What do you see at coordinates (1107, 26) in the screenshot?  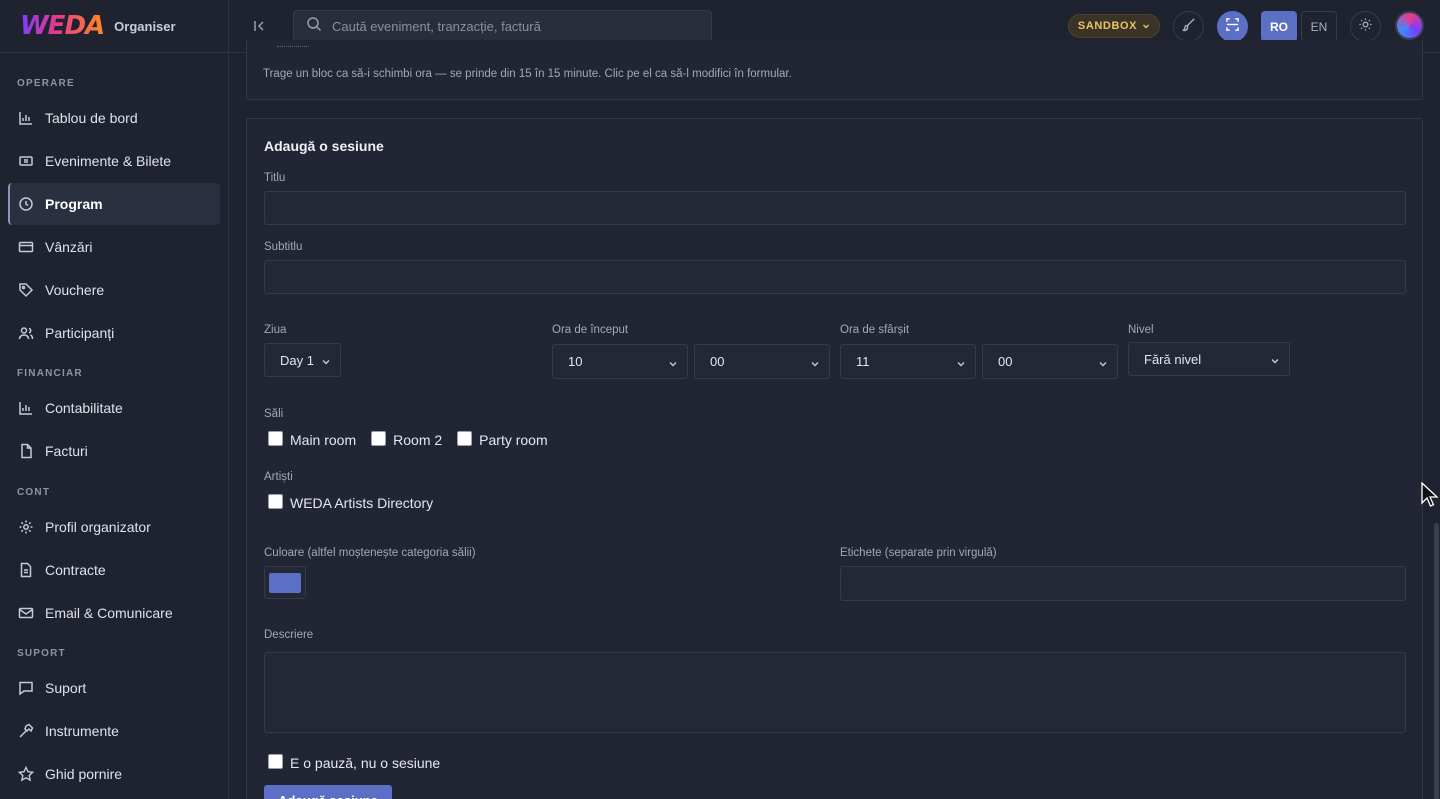 I see `sandbox-label: SANDBOX` at bounding box center [1107, 26].